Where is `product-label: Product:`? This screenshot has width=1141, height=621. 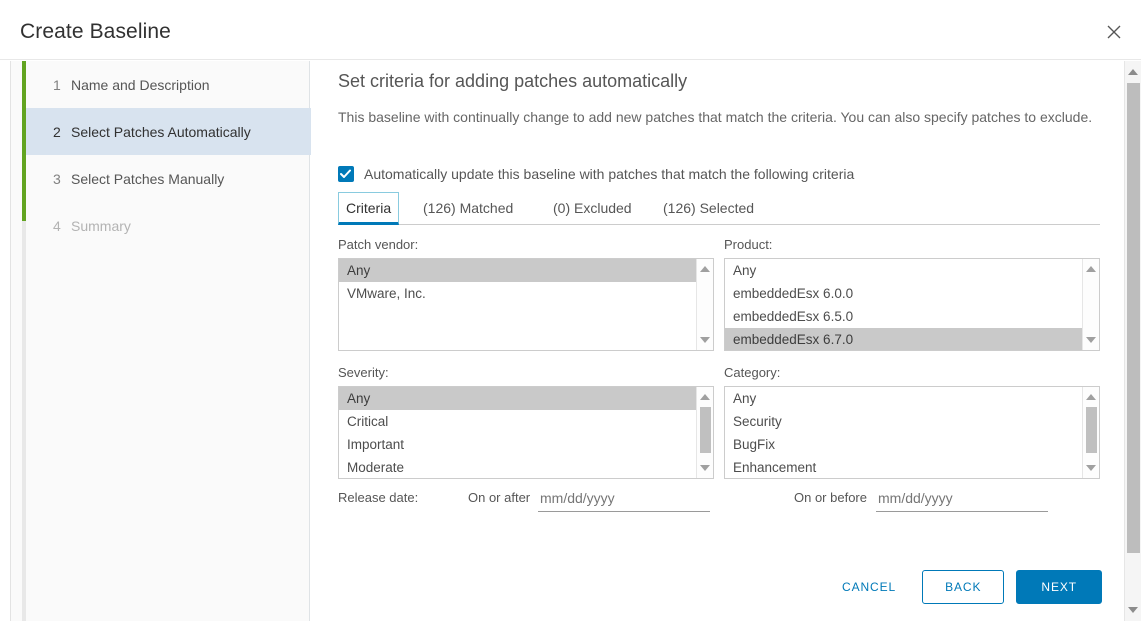 product-label: Product: is located at coordinates (748, 244).